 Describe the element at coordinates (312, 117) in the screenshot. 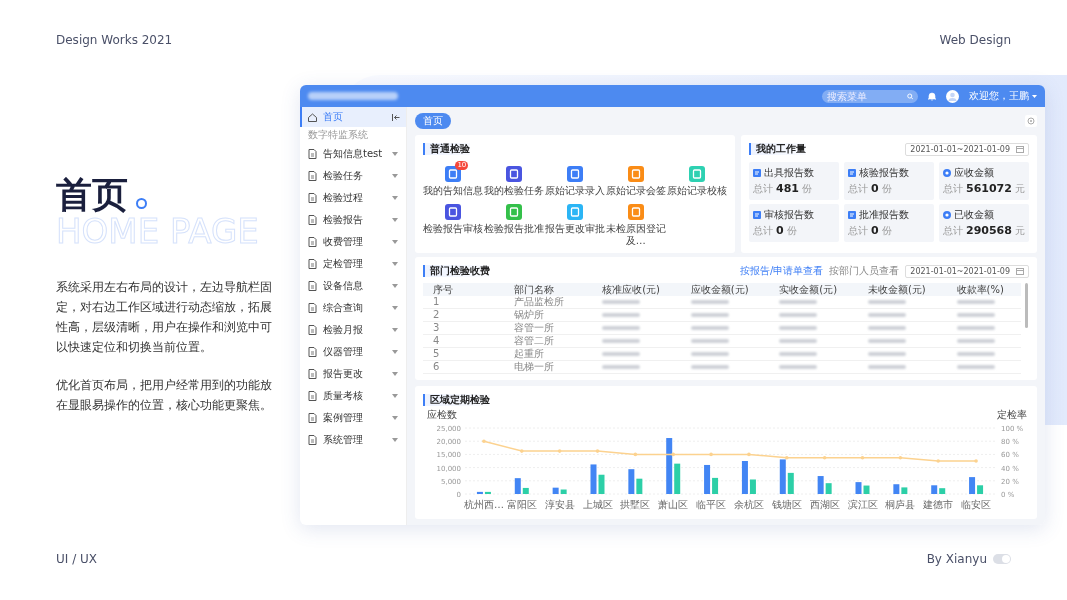

I see `home-icon` at that location.